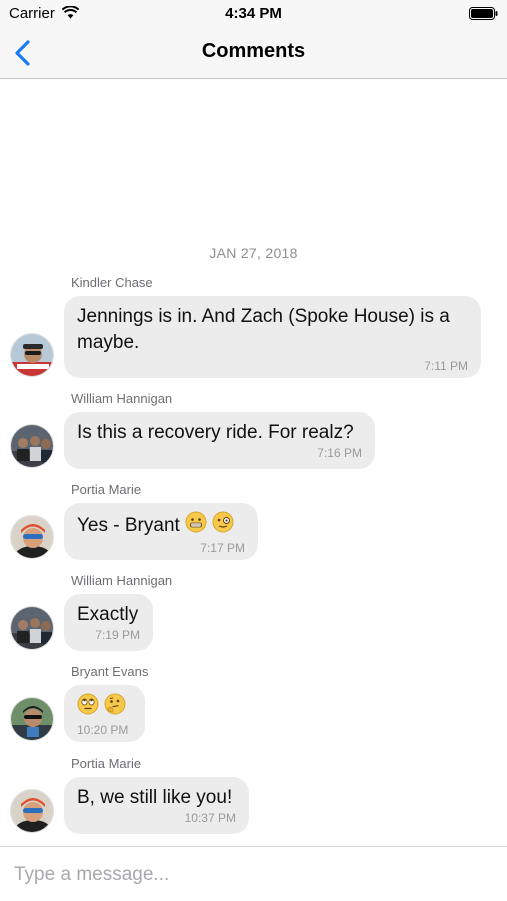 Image resolution: width=507 pixels, height=901 pixels. What do you see at coordinates (210, 818) in the screenshot?
I see `message-timestamp: 10:37 PM` at bounding box center [210, 818].